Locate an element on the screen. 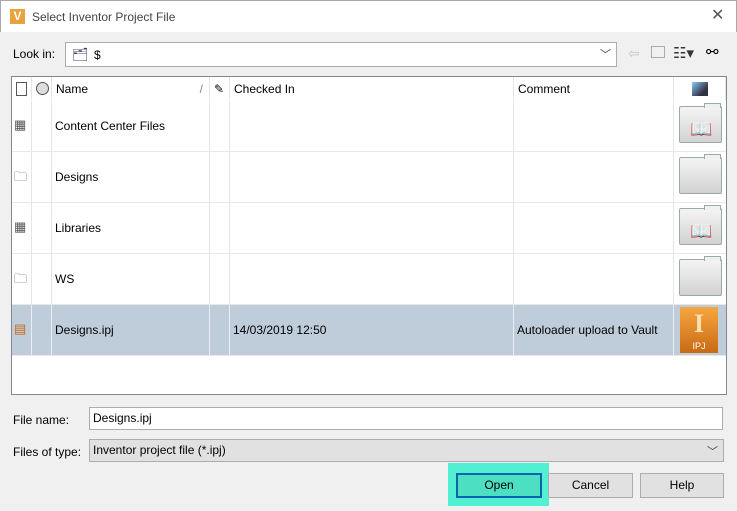 The image size is (737, 511). window-title: Select Inventor Project File is located at coordinates (104, 17).